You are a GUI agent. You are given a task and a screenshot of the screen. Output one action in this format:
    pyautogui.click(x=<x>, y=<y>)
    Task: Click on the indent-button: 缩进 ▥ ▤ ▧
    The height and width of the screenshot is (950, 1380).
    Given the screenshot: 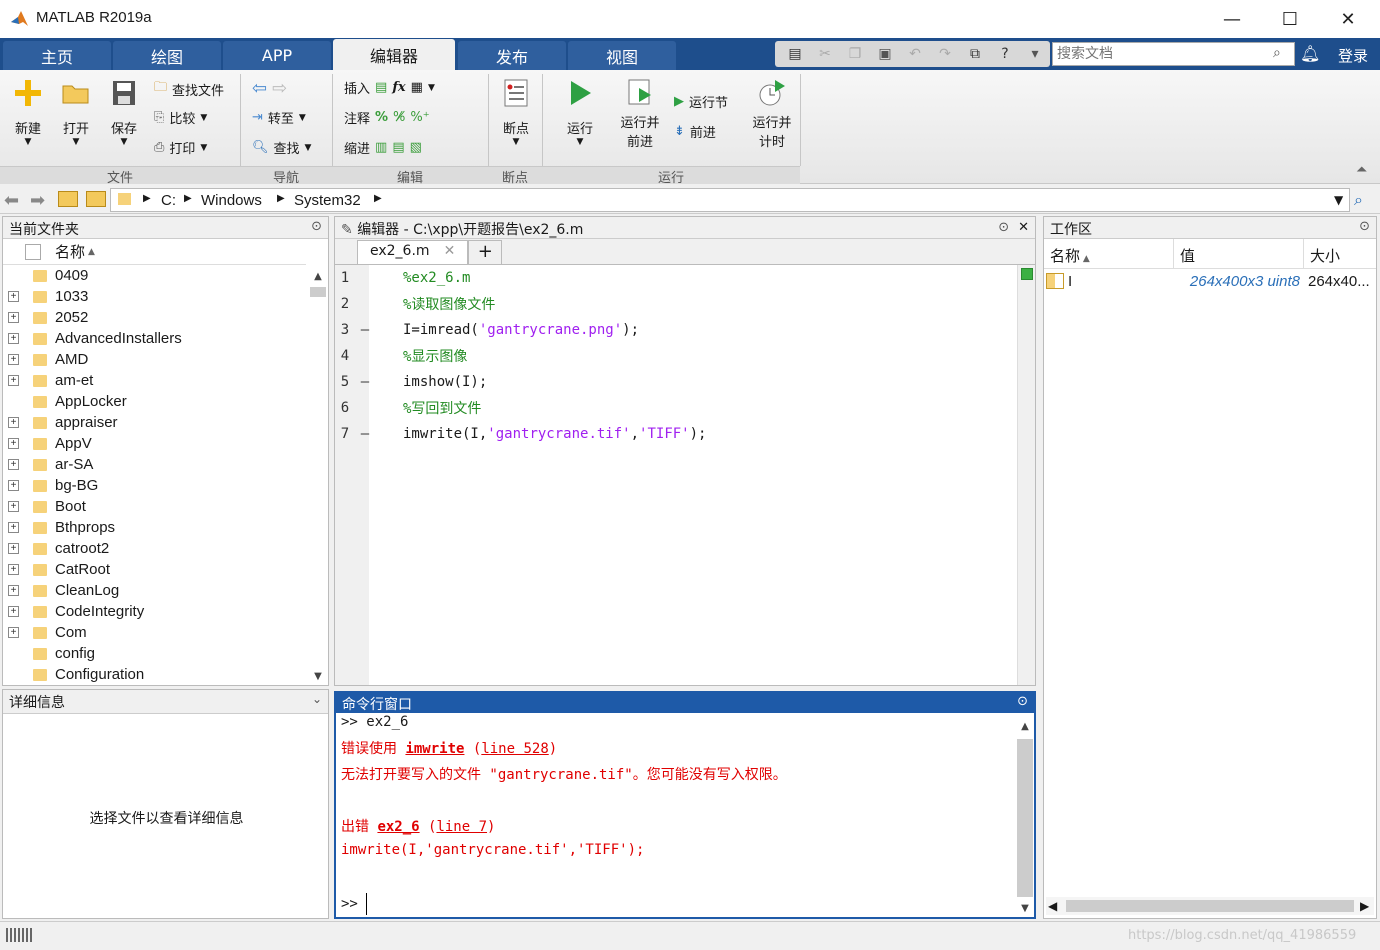 What is the action you would take?
    pyautogui.click(x=383, y=147)
    